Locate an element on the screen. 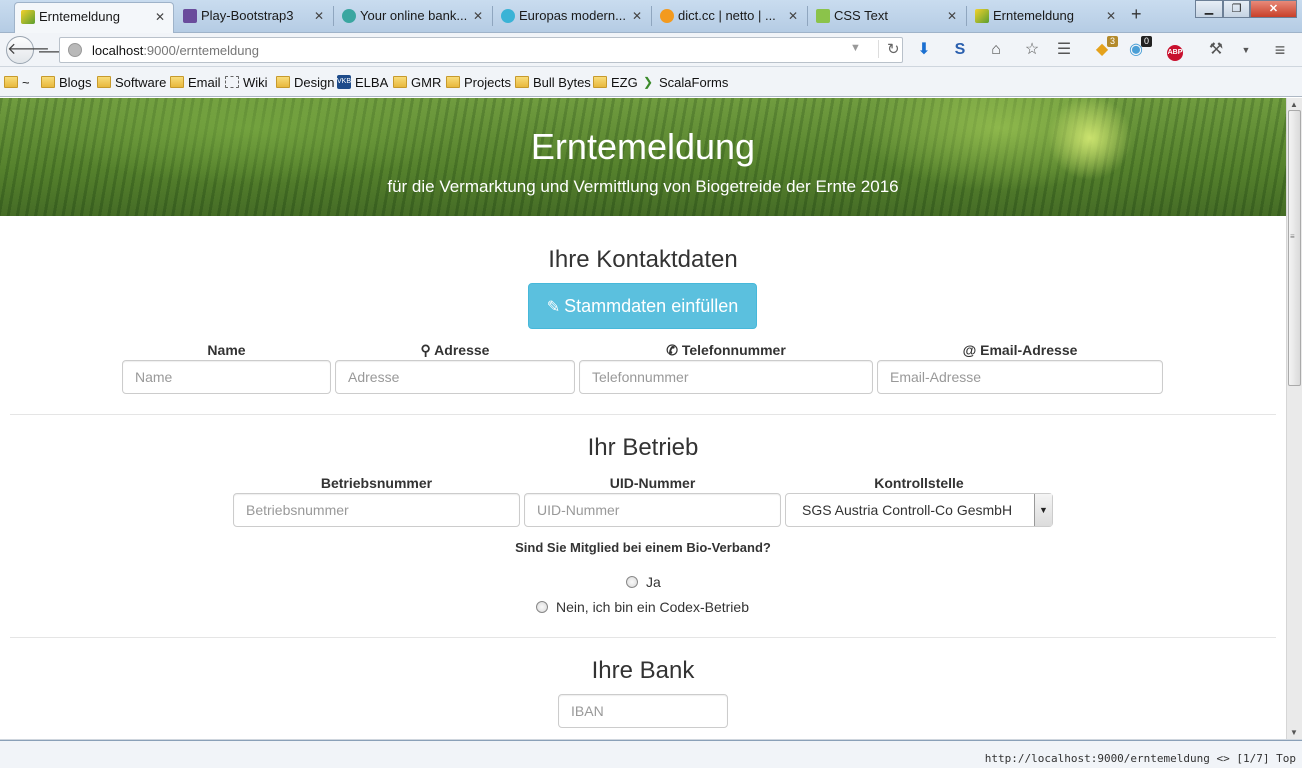  bookmark-scalaforms: ❯ ScalaForms is located at coordinates (684, 82).